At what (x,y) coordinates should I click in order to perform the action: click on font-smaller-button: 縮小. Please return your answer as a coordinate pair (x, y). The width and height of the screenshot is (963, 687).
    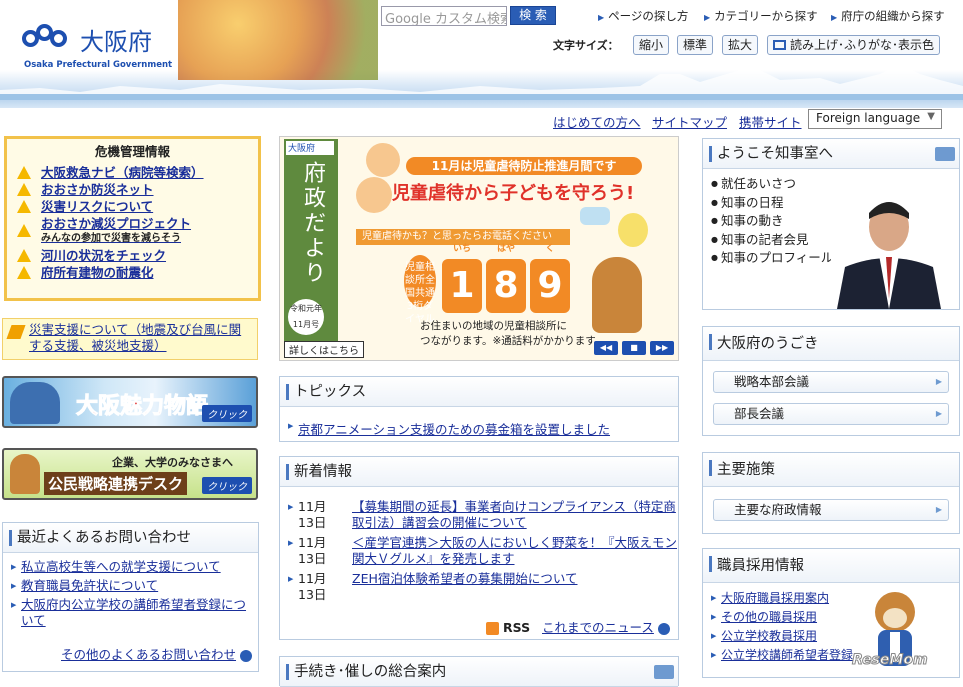
    Looking at the image, I should click on (651, 45).